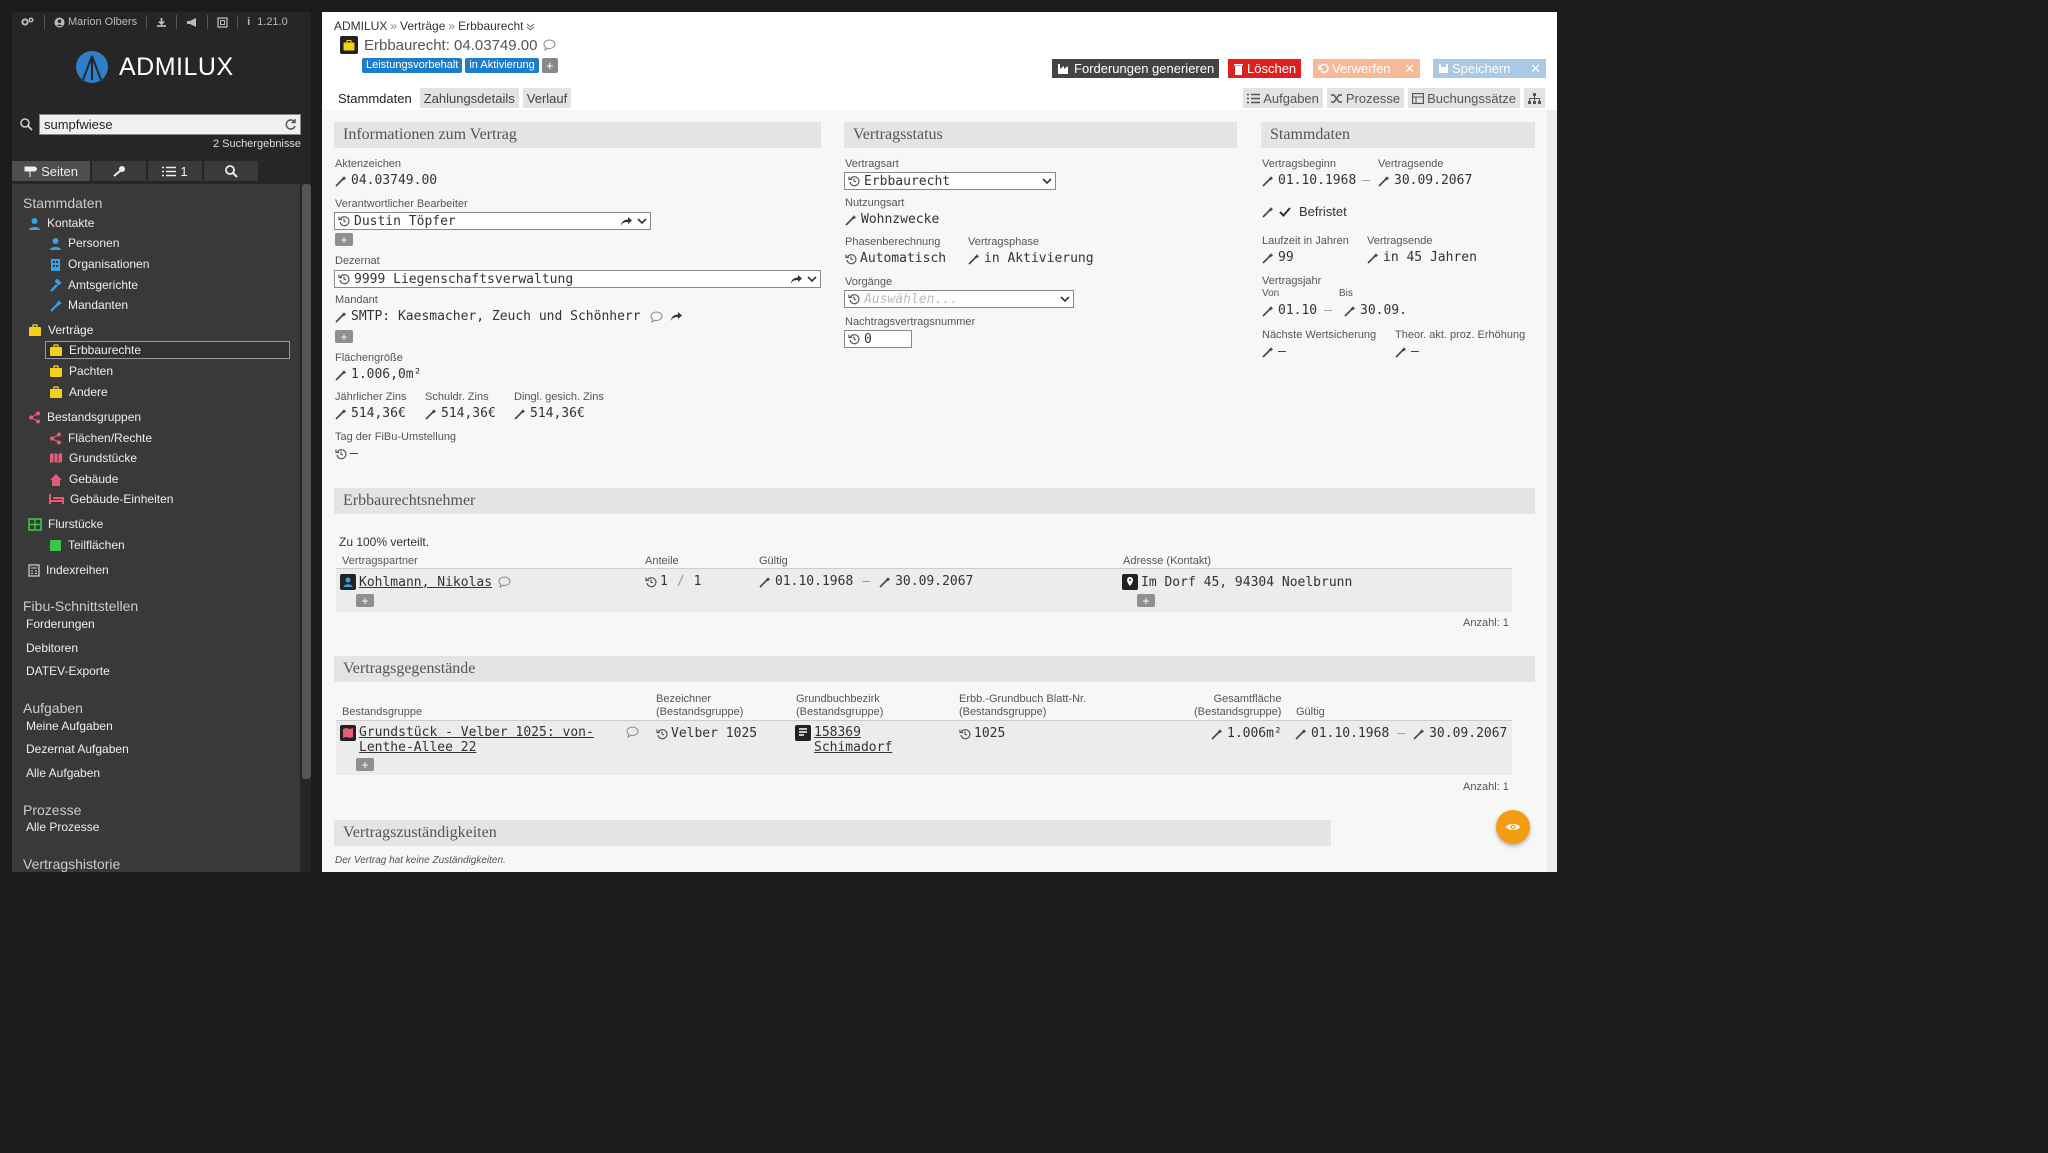 This screenshot has width=2048, height=1153. Describe the element at coordinates (84, 417) in the screenshot. I see `sidebar-item-bestandsgruppen: Bestandsgruppen` at that location.